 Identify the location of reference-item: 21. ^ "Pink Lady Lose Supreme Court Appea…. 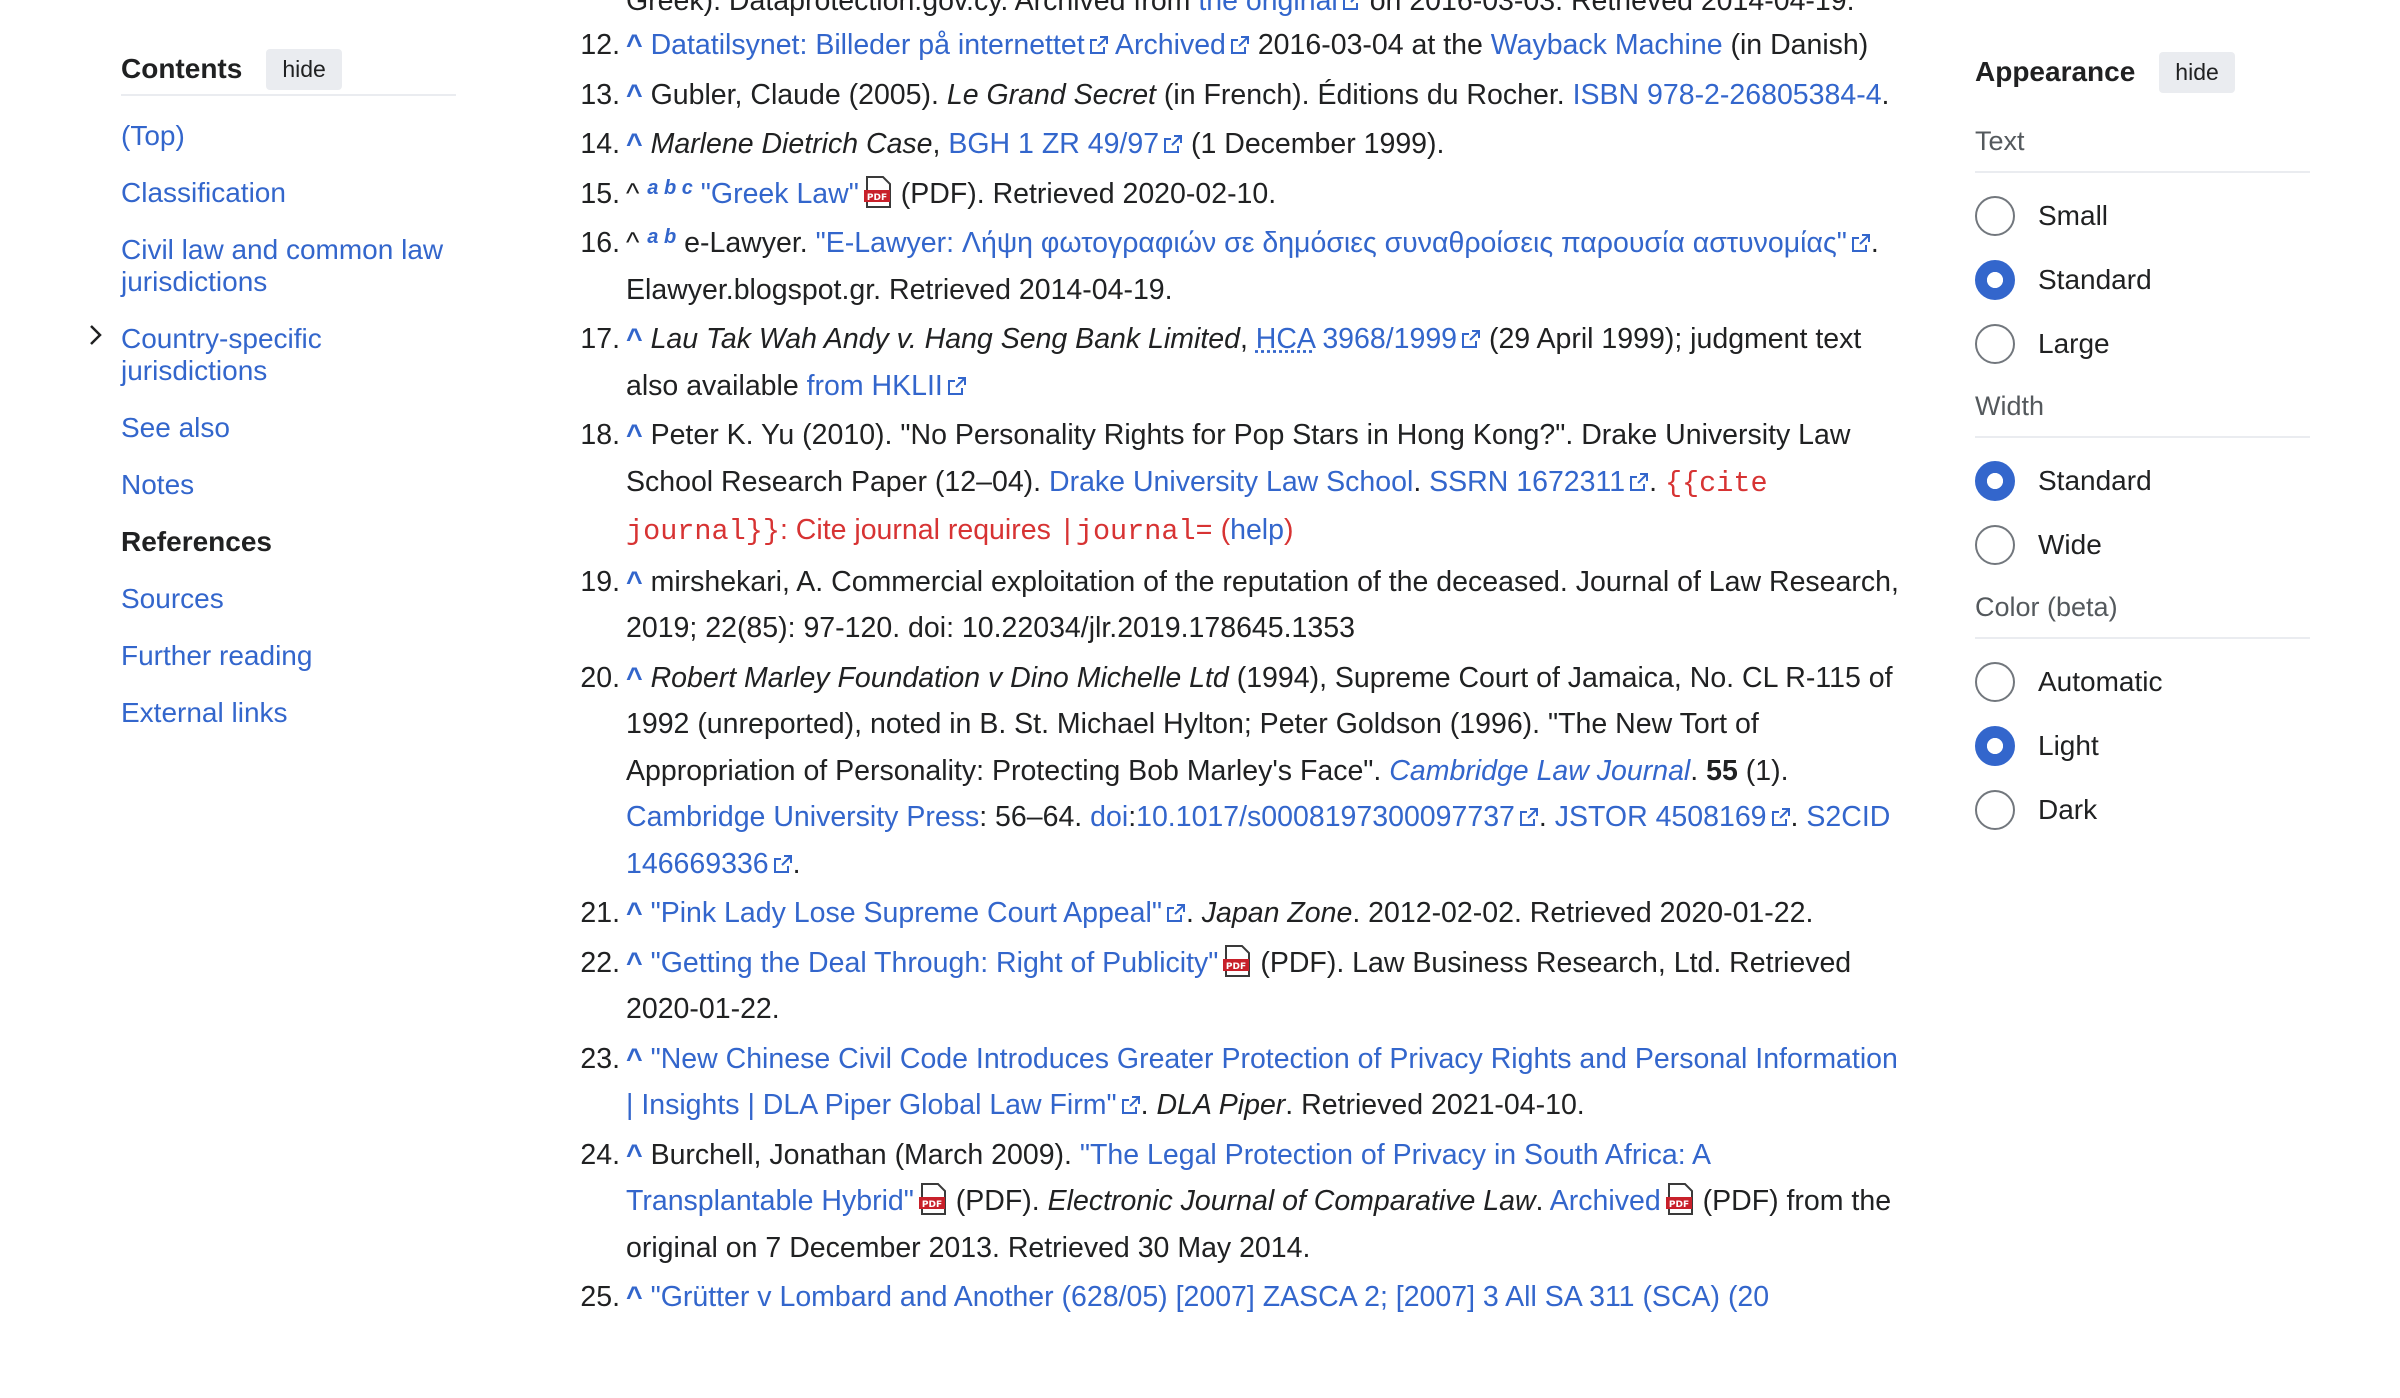
(1197, 913).